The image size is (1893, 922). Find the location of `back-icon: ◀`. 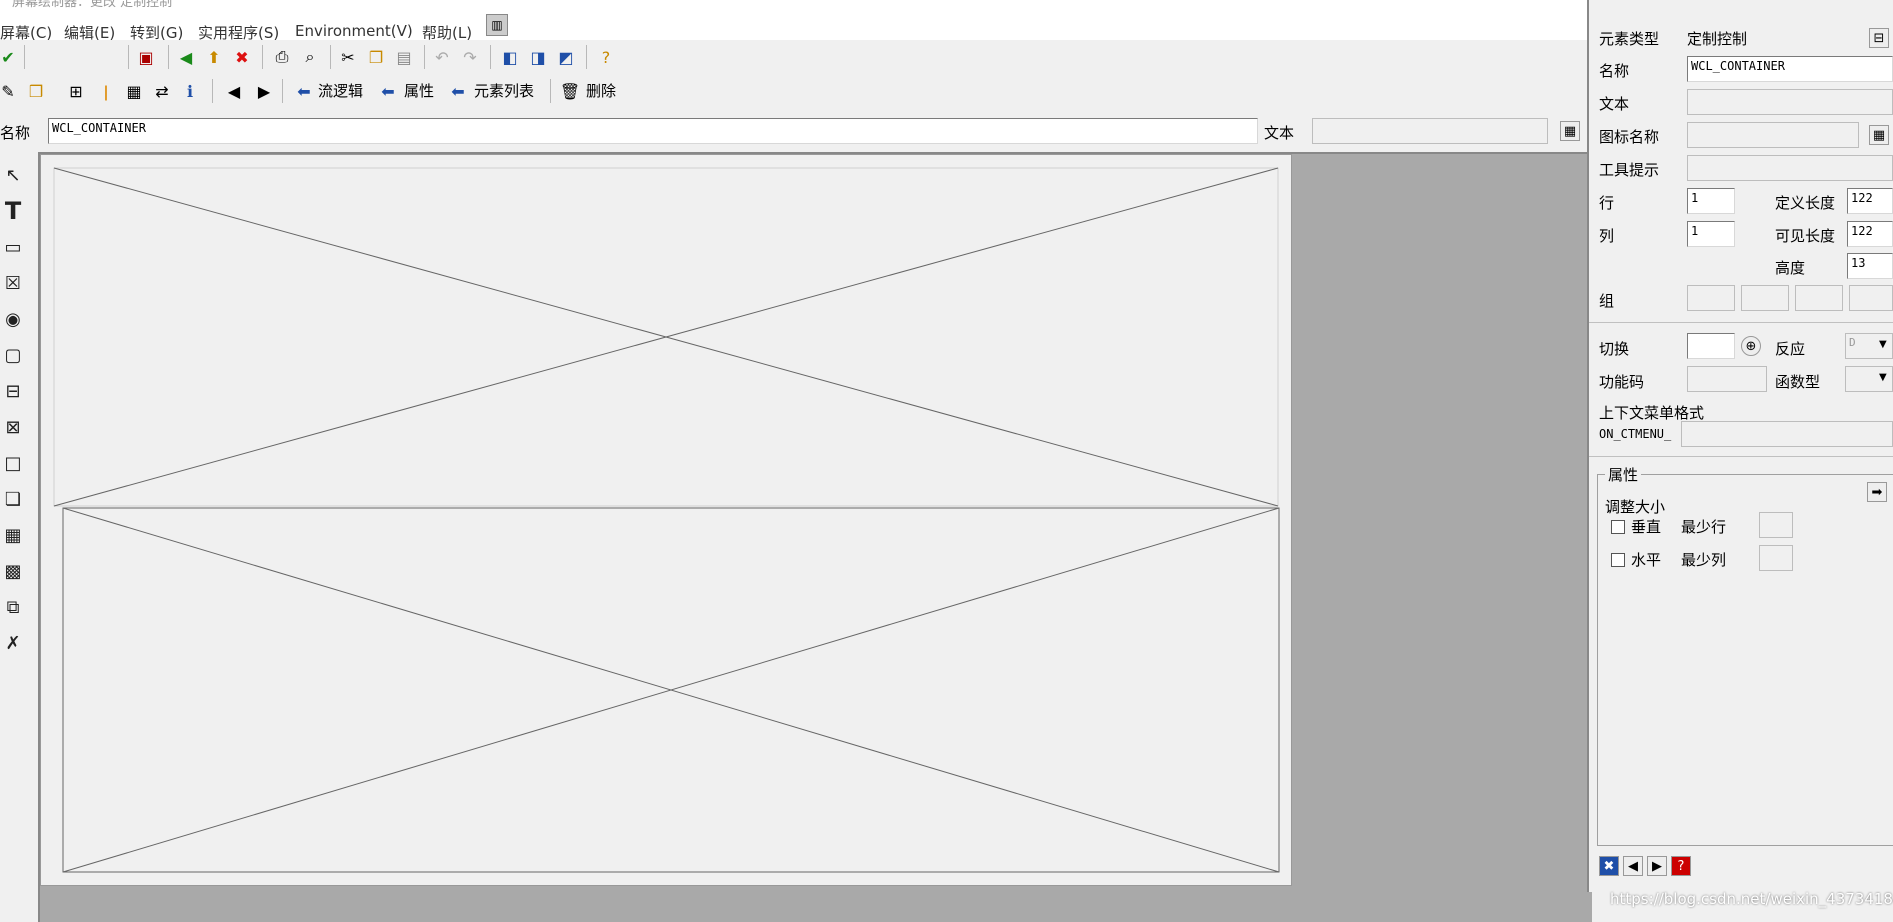

back-icon: ◀ is located at coordinates (186, 57).